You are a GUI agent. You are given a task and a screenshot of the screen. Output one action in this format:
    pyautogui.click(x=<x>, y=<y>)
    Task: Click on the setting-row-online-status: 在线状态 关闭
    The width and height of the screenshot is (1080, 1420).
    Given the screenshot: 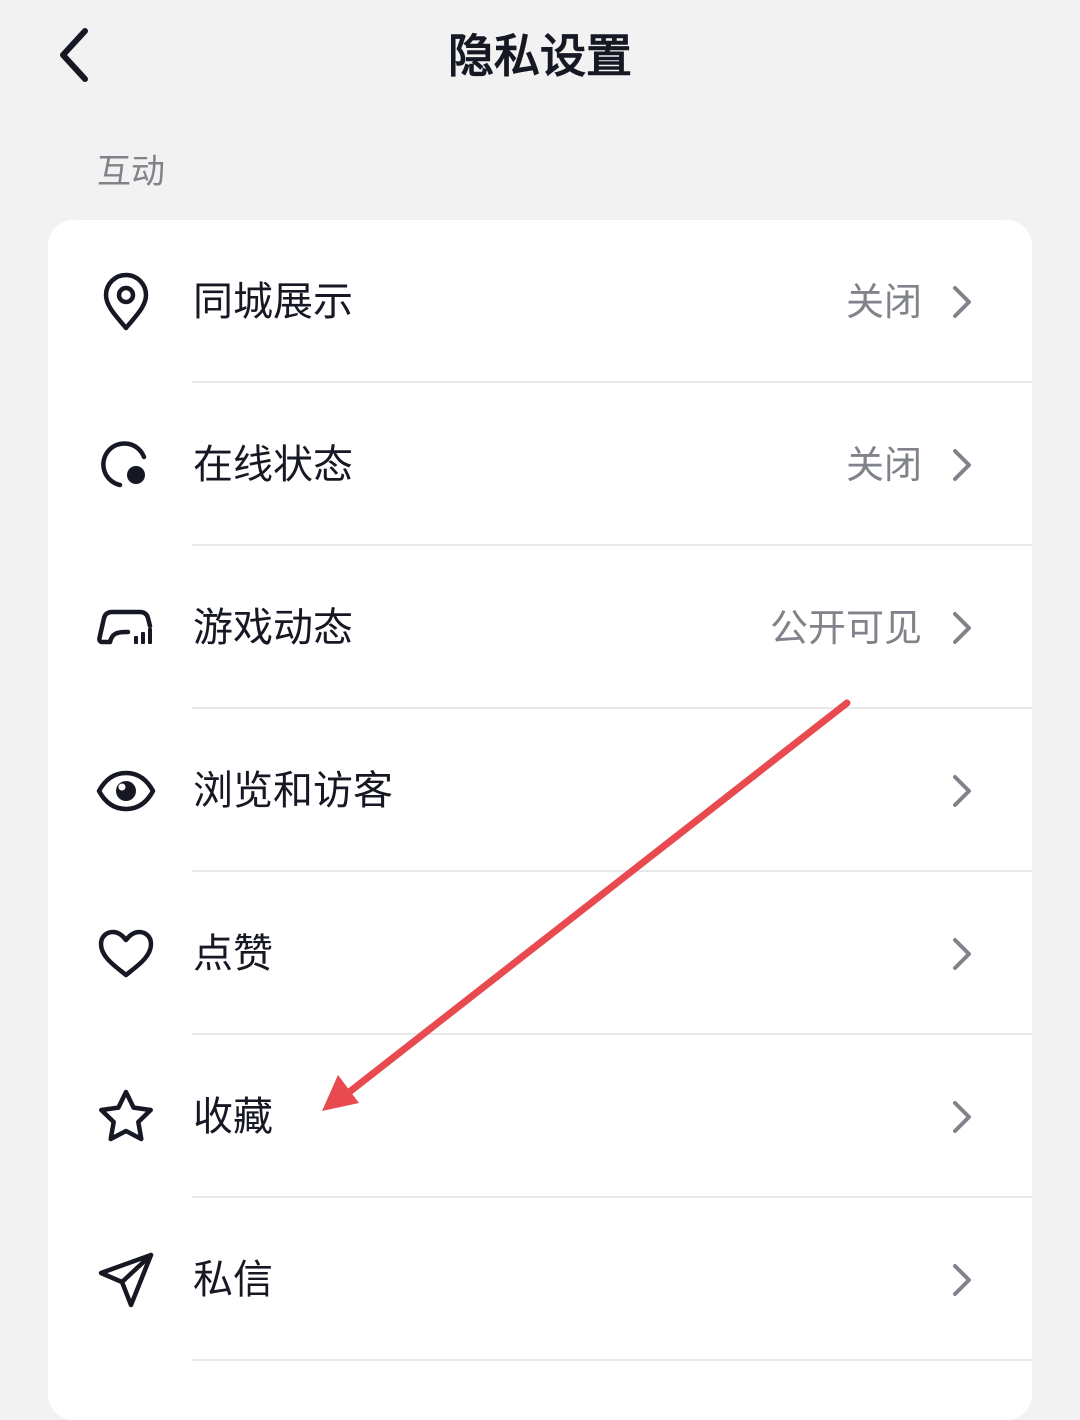 What is the action you would take?
    pyautogui.click(x=540, y=464)
    